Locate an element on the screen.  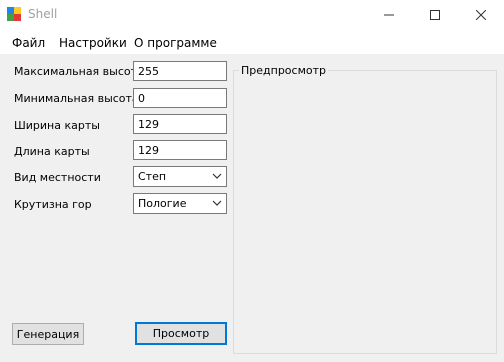
minimize-icon is located at coordinates (389, 15).